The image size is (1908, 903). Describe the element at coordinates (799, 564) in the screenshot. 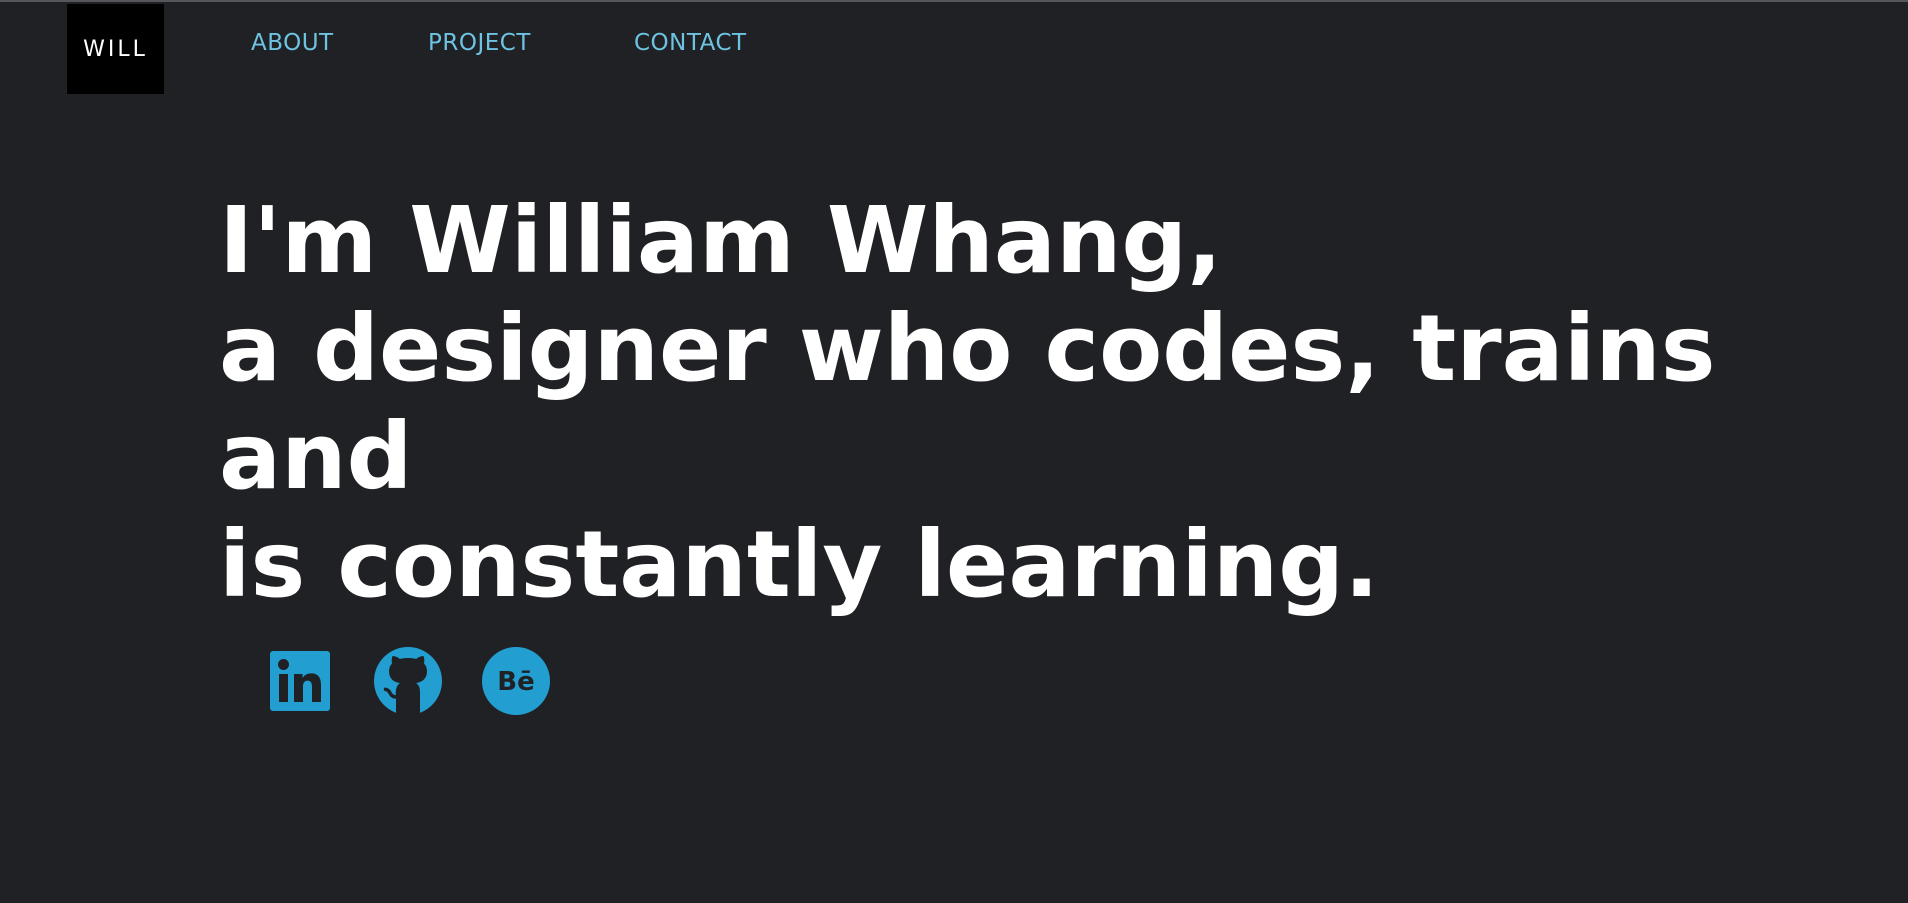

I see `hero-line-4: is constantly learning.` at that location.